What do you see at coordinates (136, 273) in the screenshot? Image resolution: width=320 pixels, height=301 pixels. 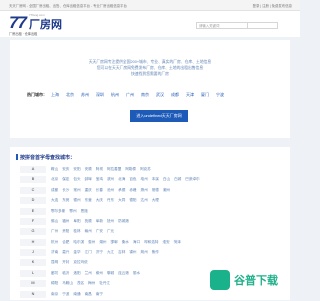 I see `city-link: 丽水` at bounding box center [136, 273].